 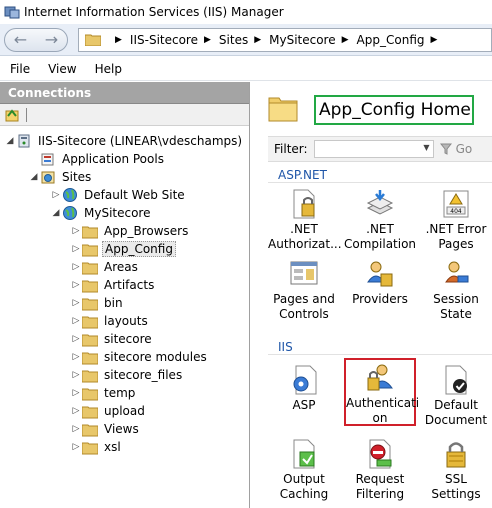 I want to click on go-button: Go, so click(x=456, y=149).